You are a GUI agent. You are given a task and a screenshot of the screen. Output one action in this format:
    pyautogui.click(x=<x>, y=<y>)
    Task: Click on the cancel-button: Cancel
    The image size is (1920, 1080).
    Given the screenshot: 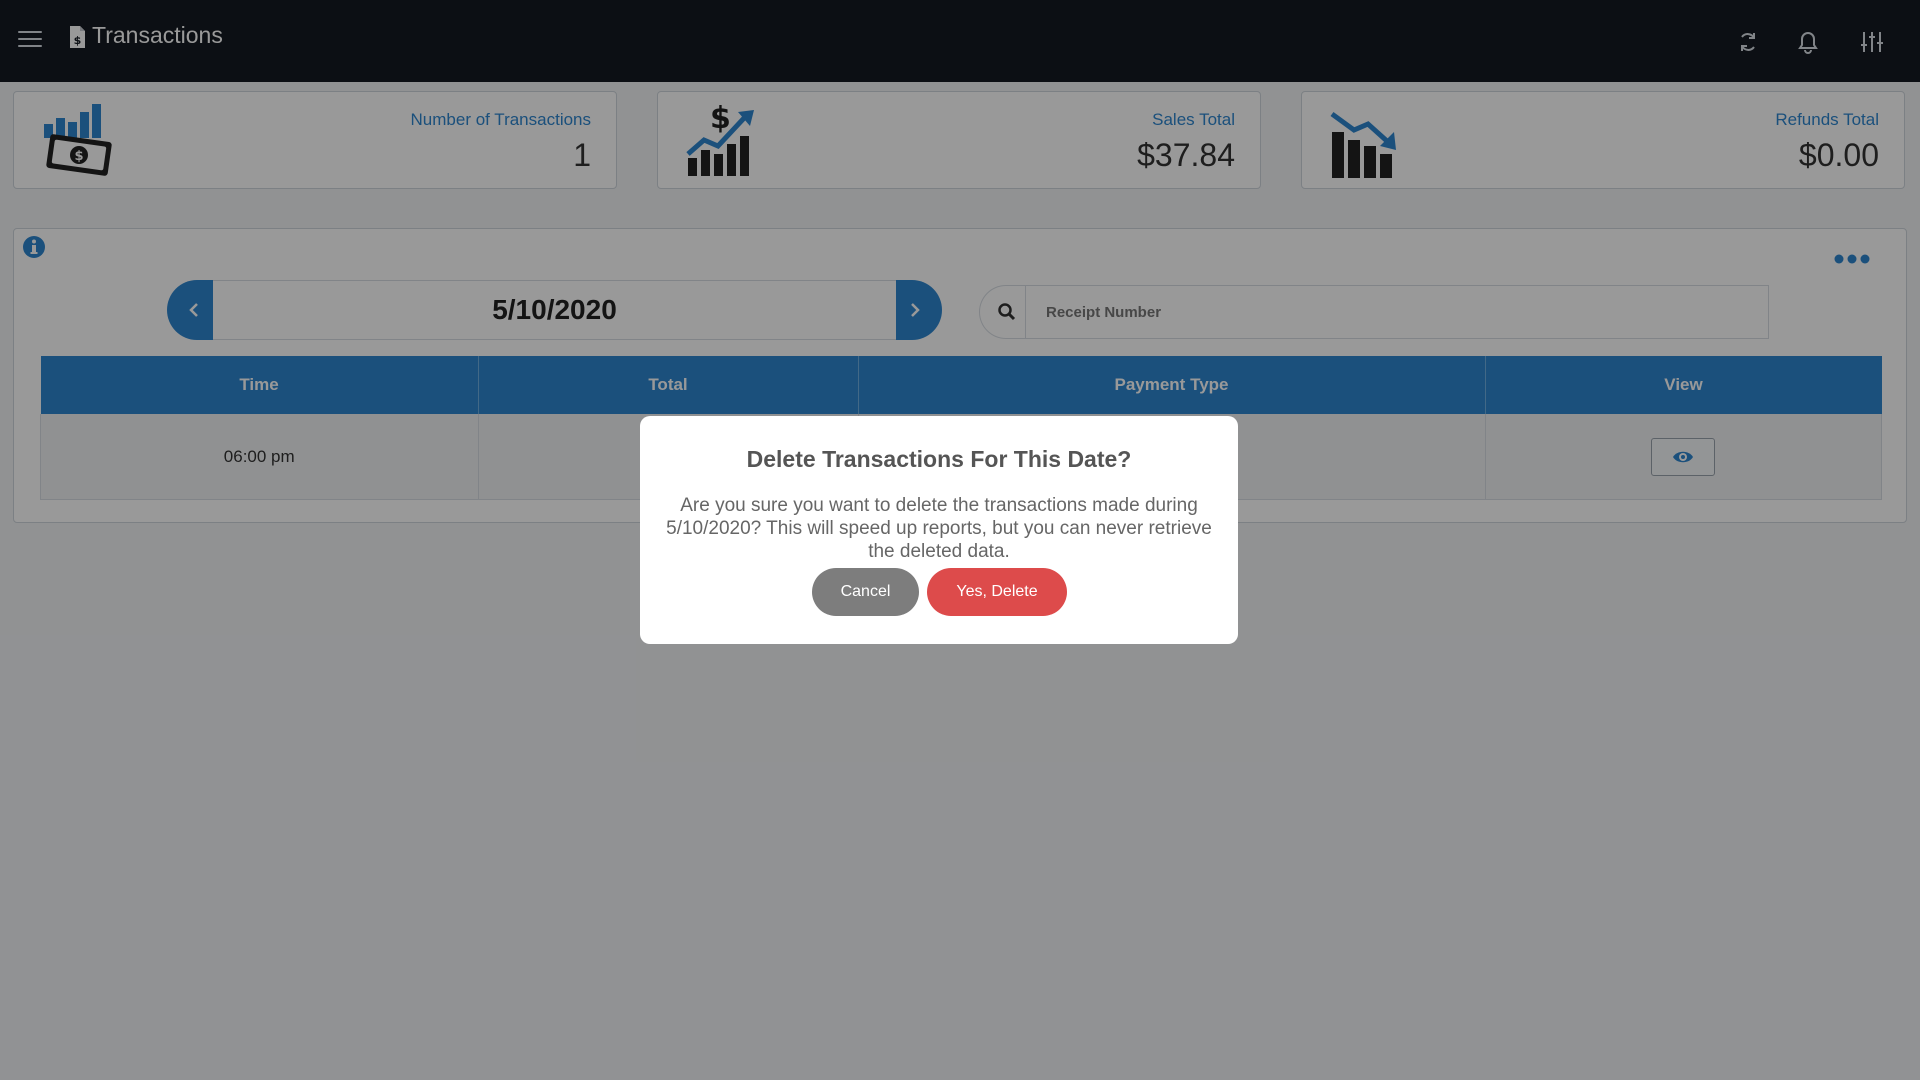 What is the action you would take?
    pyautogui.click(x=865, y=592)
    